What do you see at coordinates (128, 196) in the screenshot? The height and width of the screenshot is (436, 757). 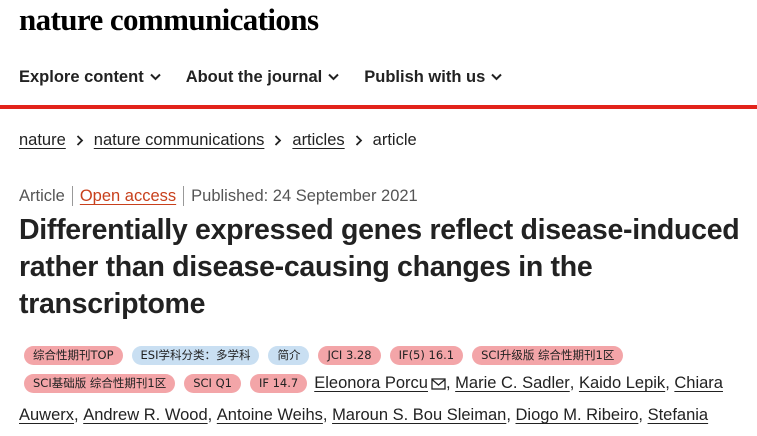 I see `open-access-link: Open access` at bounding box center [128, 196].